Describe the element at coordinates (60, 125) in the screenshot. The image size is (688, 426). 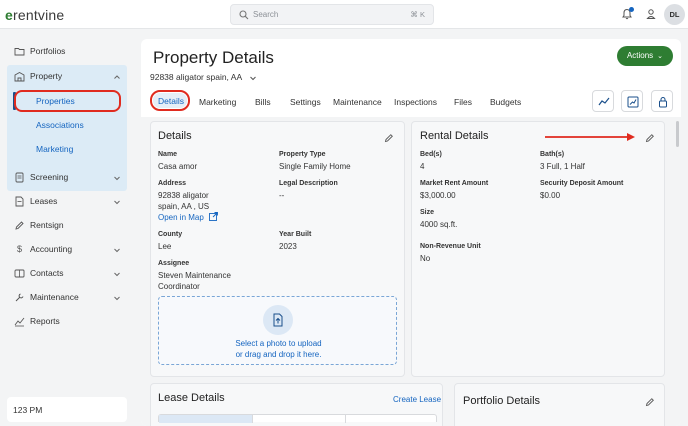
I see `sidebar-sub-associations: Associations` at that location.